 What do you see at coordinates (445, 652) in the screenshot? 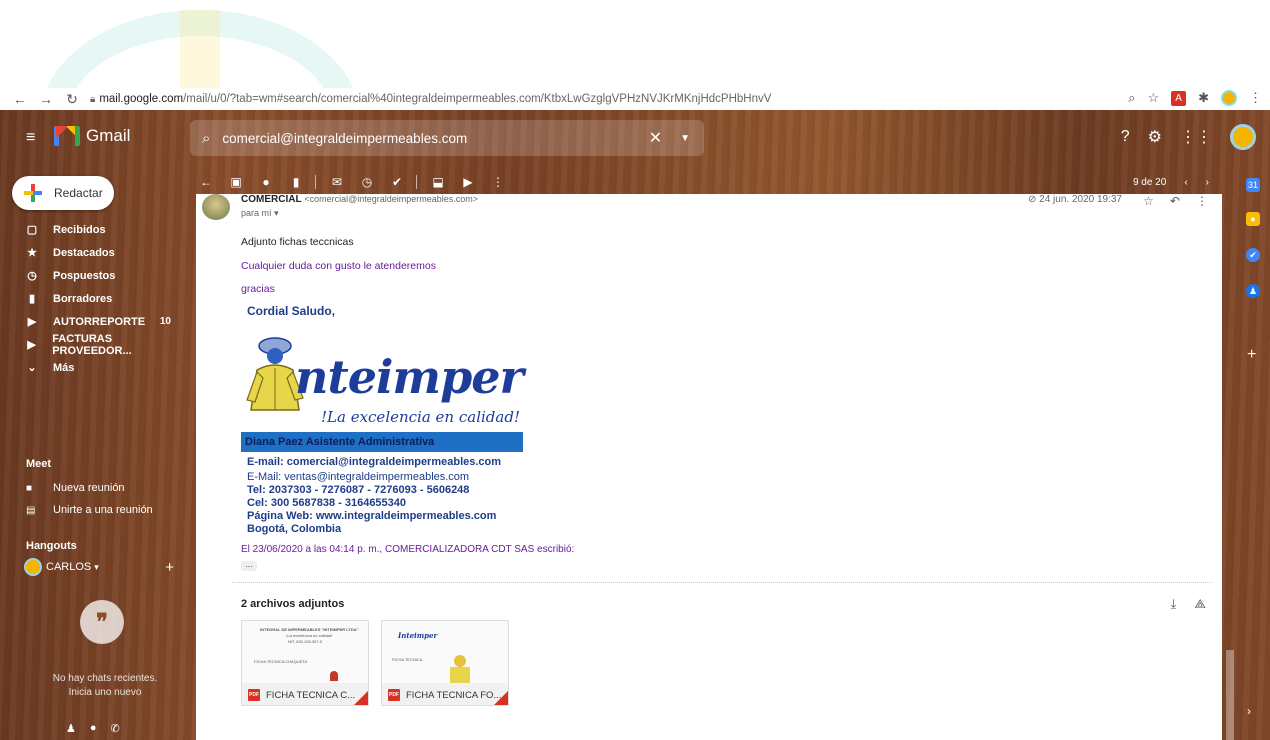
I see `attachment-preview: Inteimper FICHA TECNICA` at bounding box center [445, 652].